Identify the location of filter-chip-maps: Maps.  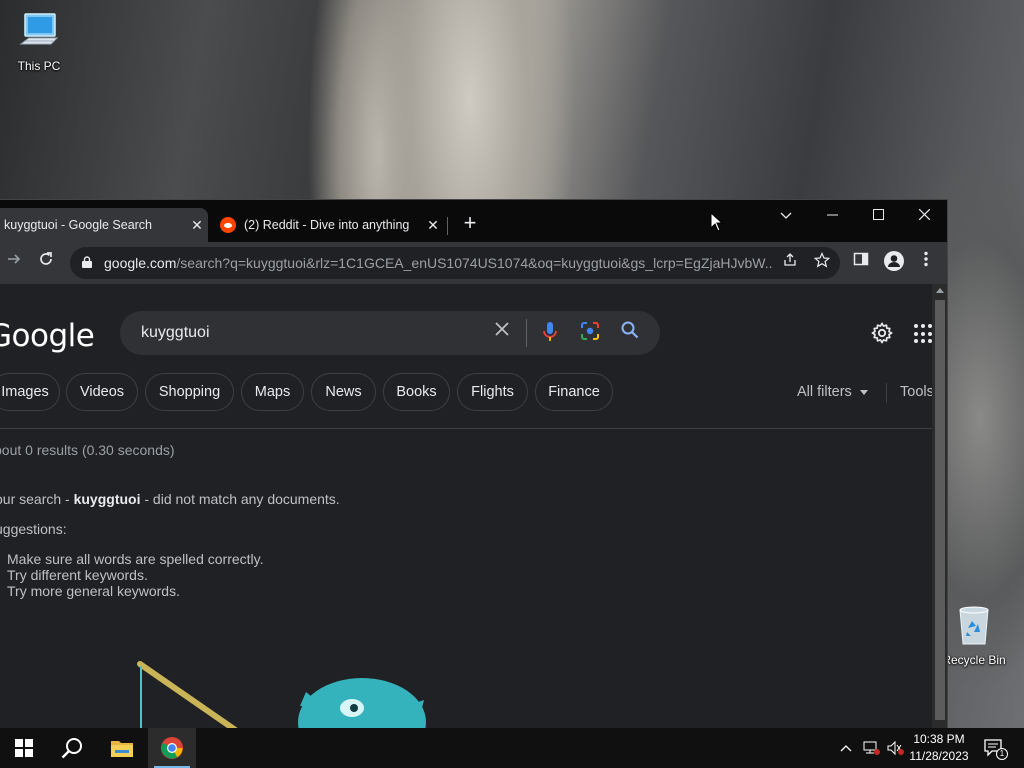
(272, 392).